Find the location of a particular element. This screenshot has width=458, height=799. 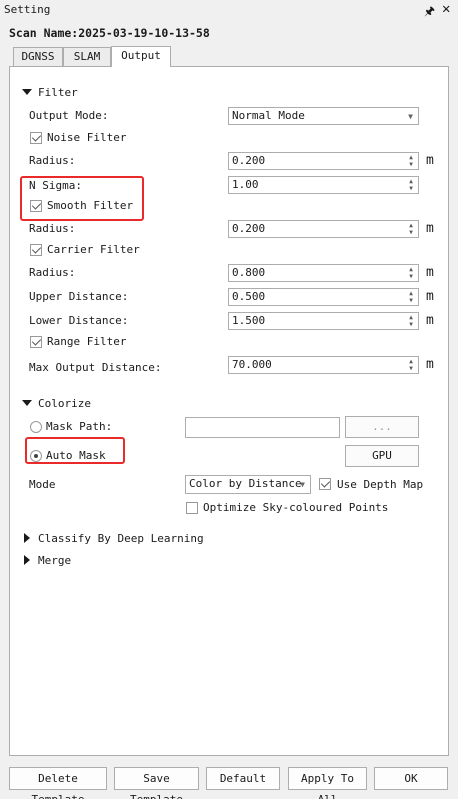

optimize-sky-checkbox is located at coordinates (192, 508).